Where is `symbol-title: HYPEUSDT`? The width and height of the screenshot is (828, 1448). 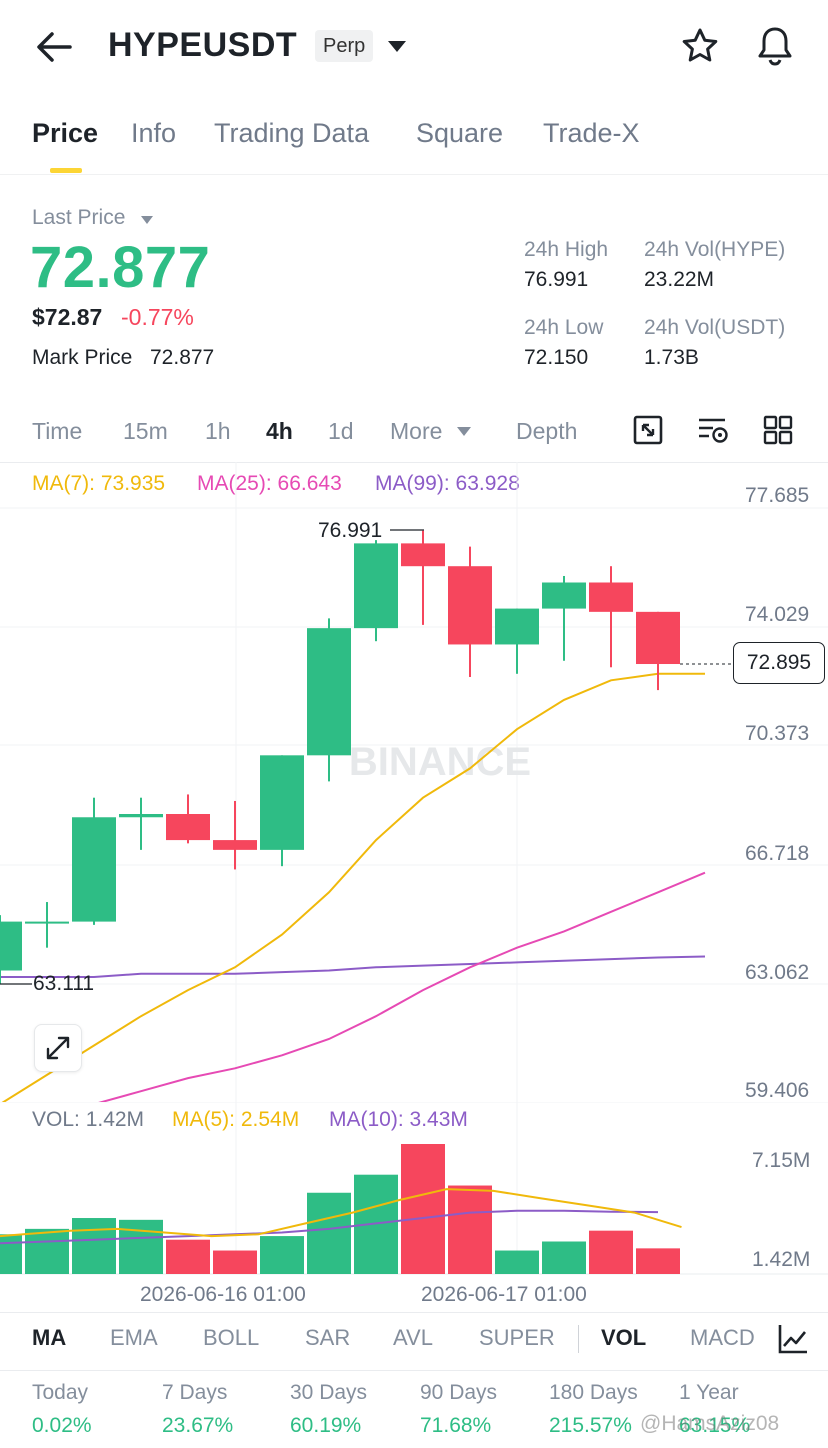 symbol-title: HYPEUSDT is located at coordinates (202, 45).